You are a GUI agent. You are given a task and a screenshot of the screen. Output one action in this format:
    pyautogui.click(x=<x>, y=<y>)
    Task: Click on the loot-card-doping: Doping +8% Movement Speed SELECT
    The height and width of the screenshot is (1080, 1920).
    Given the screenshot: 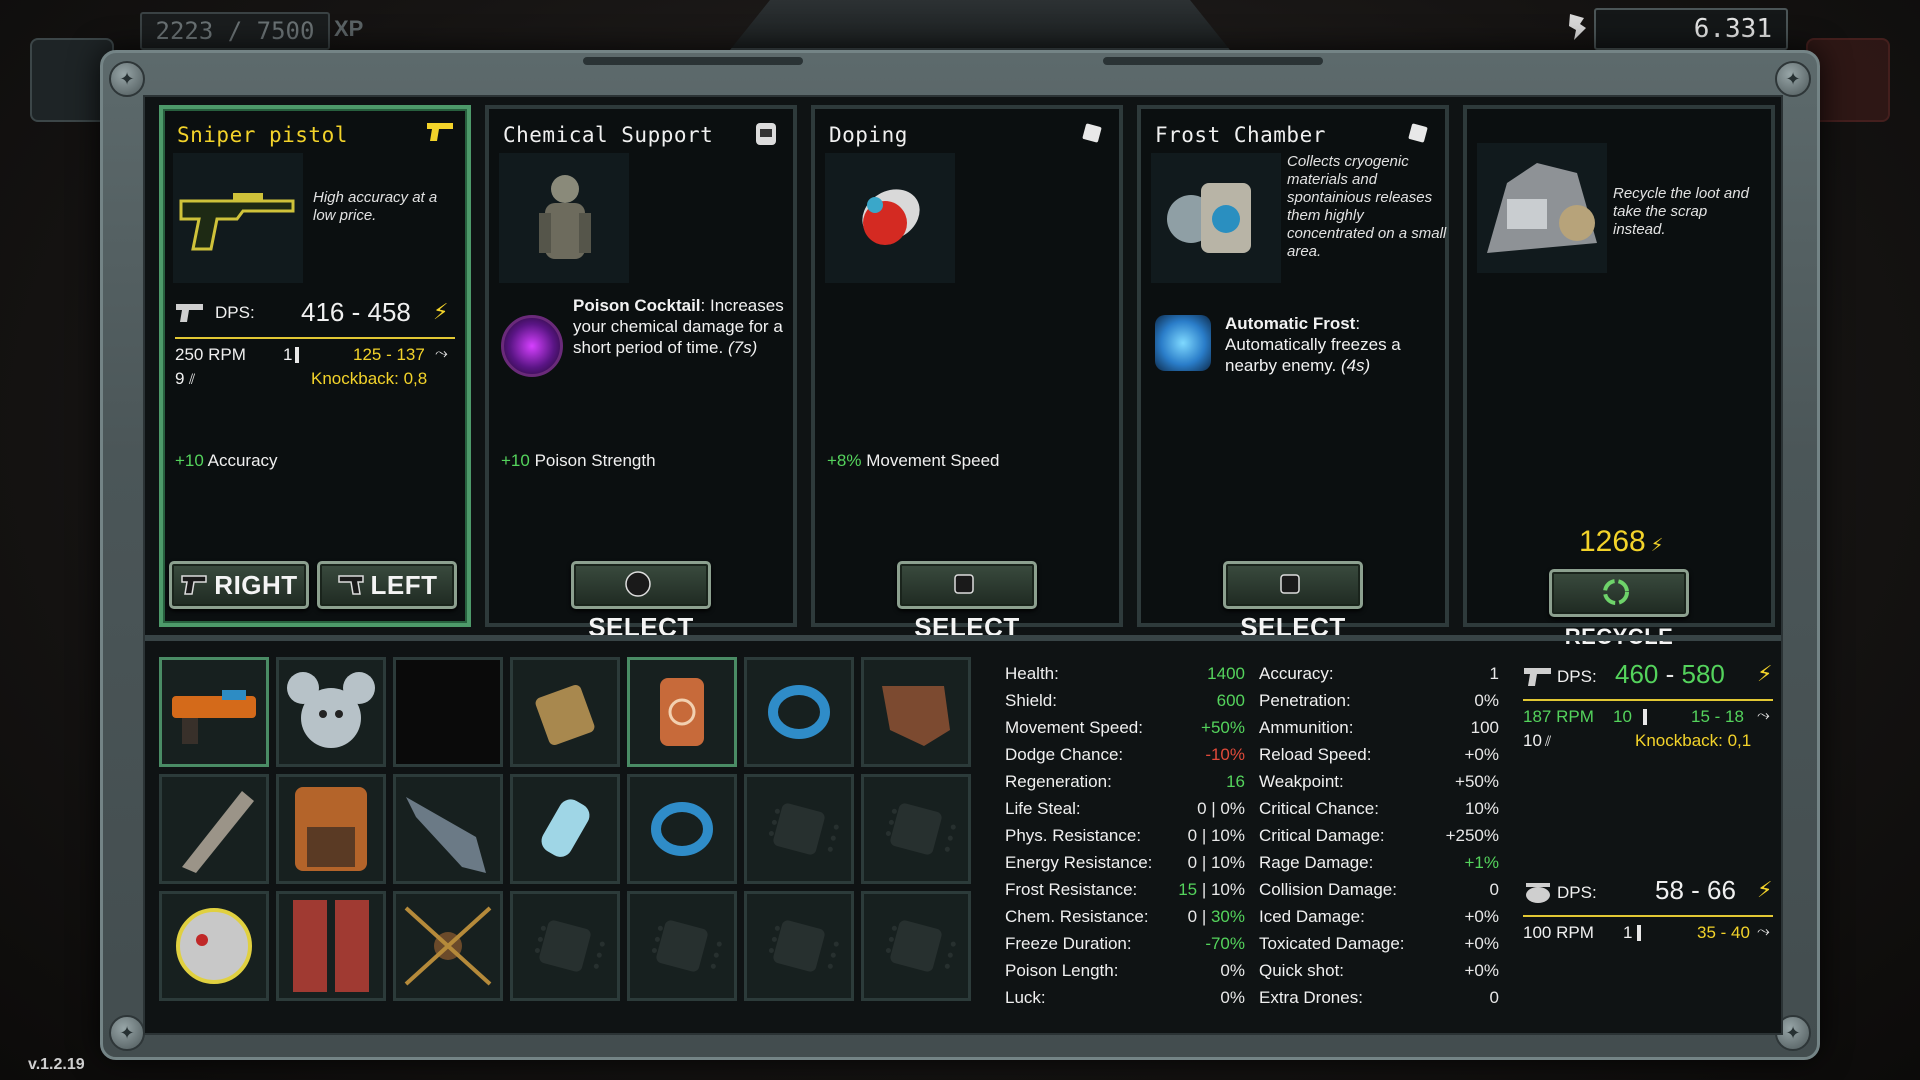 What is the action you would take?
    pyautogui.click(x=967, y=373)
    